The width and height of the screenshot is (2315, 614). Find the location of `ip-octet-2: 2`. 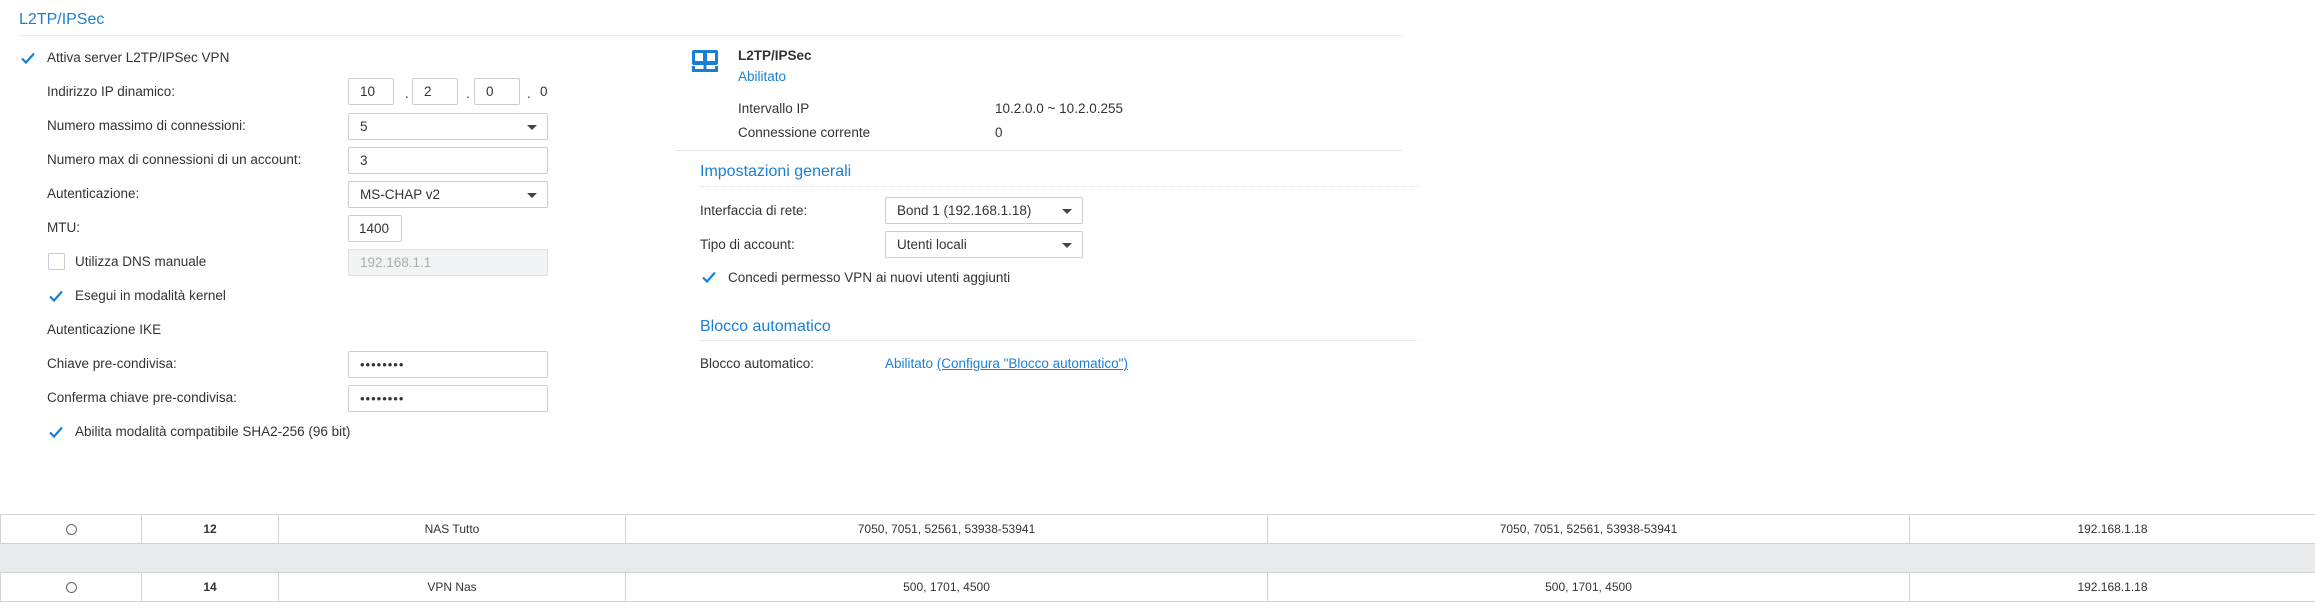

ip-octet-2: 2 is located at coordinates (435, 91).